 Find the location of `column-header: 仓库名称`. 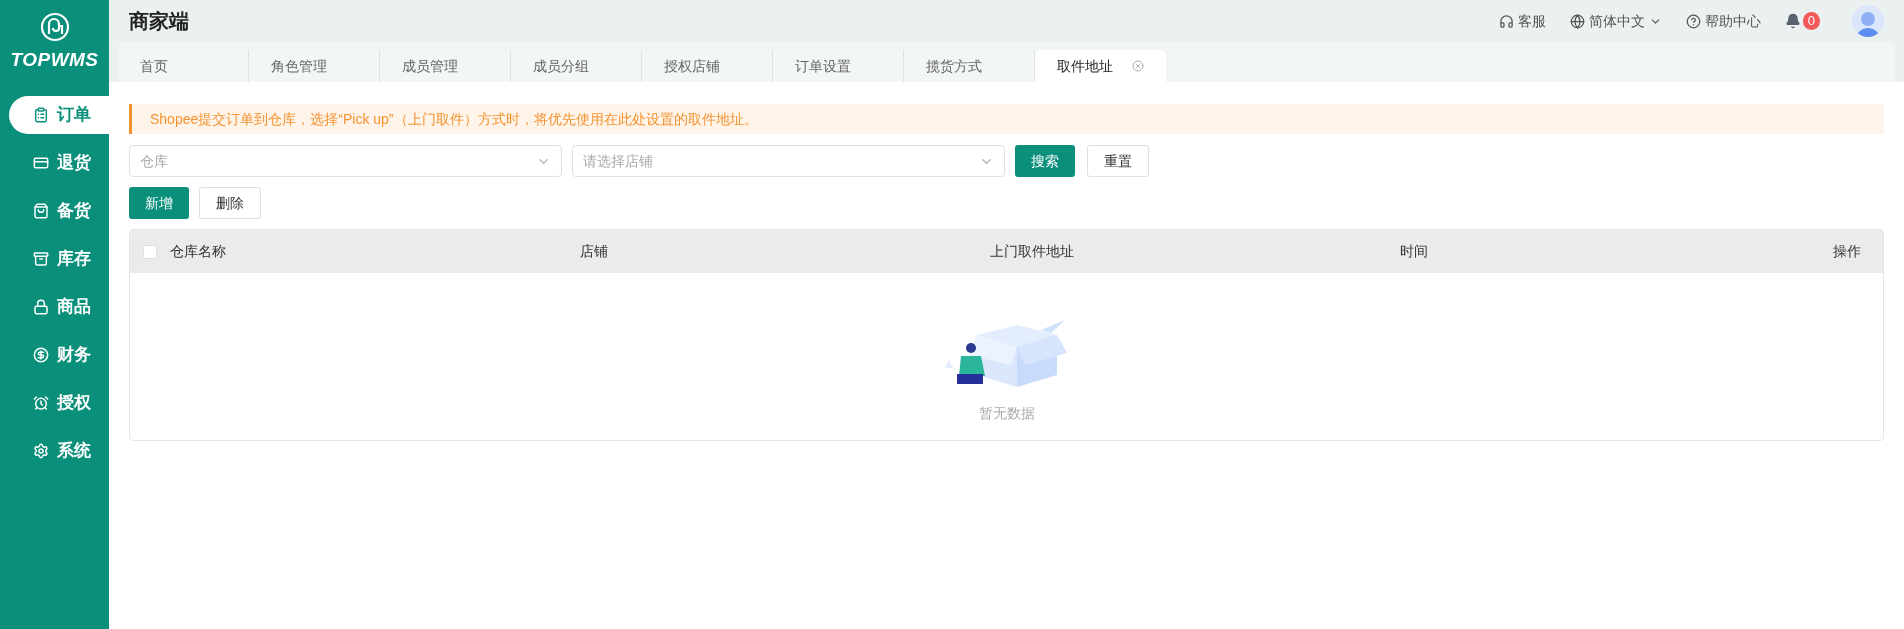

column-header: 仓库名称 is located at coordinates (198, 251).